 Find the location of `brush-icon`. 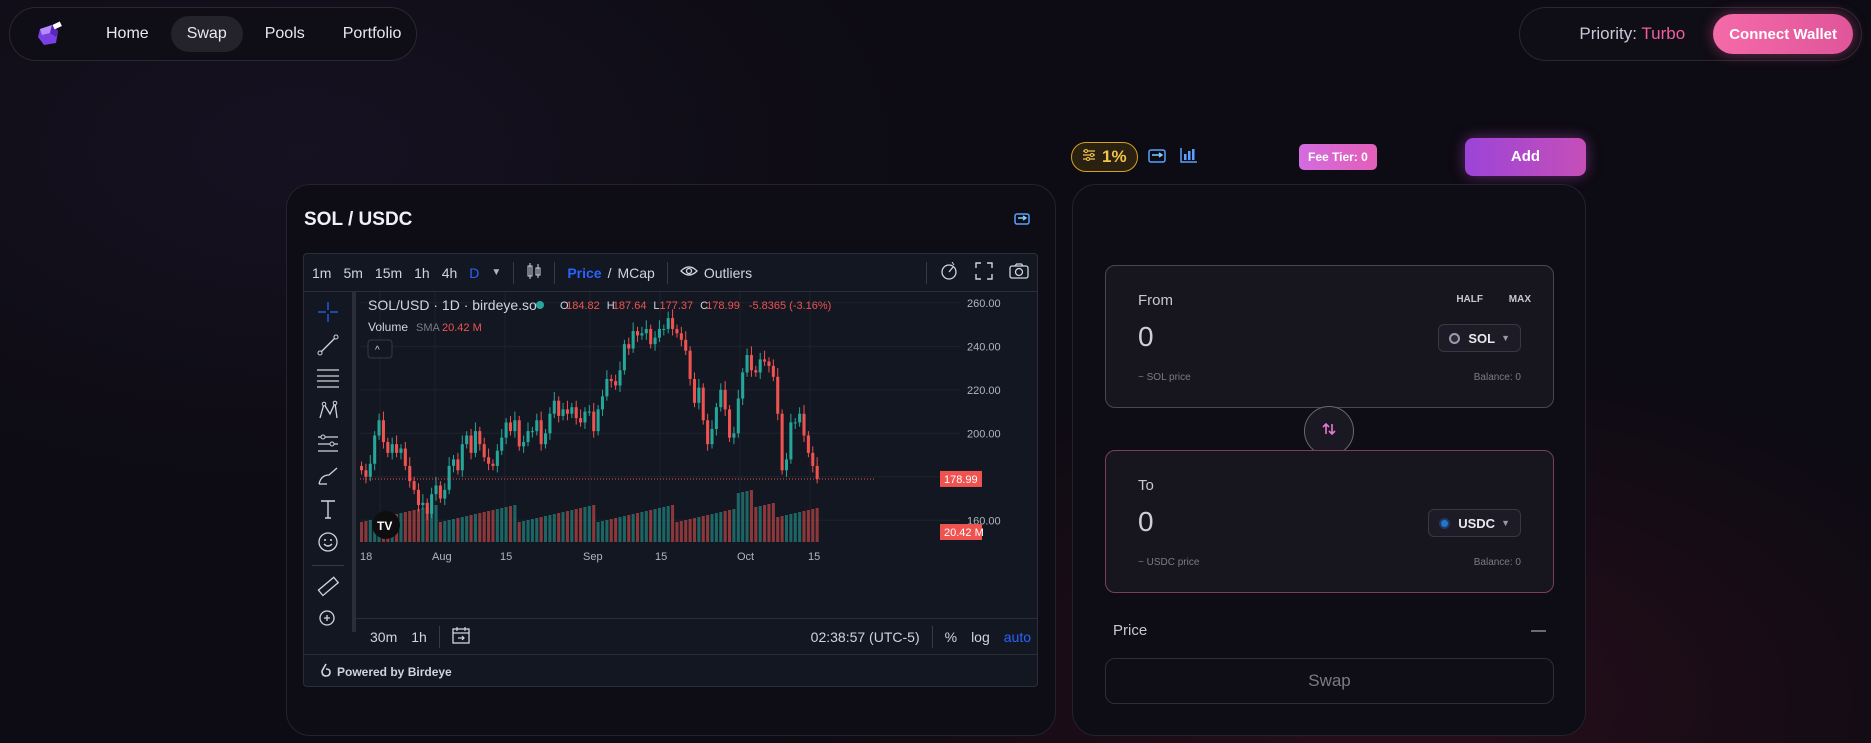

brush-icon is located at coordinates (328, 477).